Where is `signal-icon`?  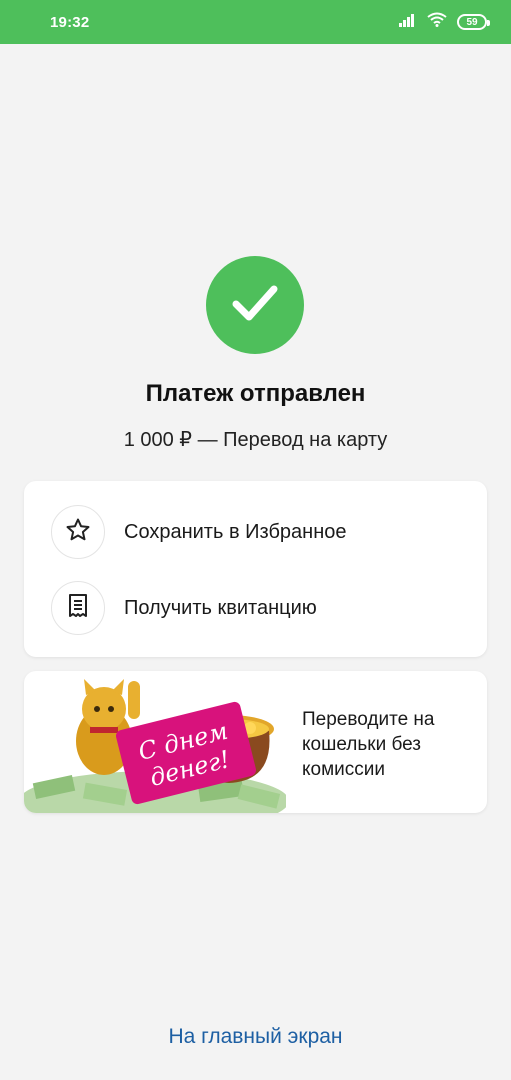
signal-icon is located at coordinates (408, 22).